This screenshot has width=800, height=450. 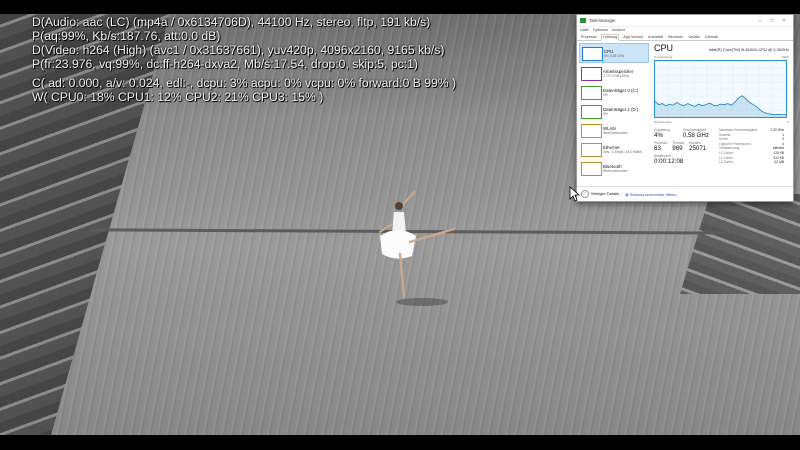 What do you see at coordinates (616, 75) in the screenshot?
I see `sidebar-item-sub: 2,7/7,9 GB (34%)` at bounding box center [616, 75].